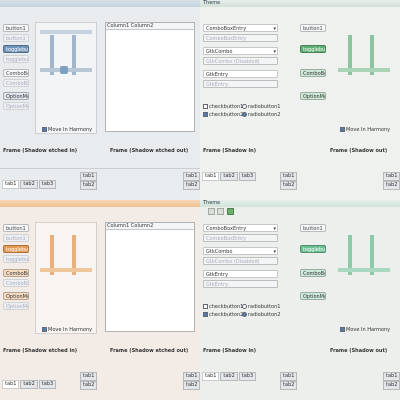 This screenshot has height=400, width=400. What do you see at coordinates (217, 75) in the screenshot?
I see `gtkentry-text: GtkEntry` at bounding box center [217, 75].